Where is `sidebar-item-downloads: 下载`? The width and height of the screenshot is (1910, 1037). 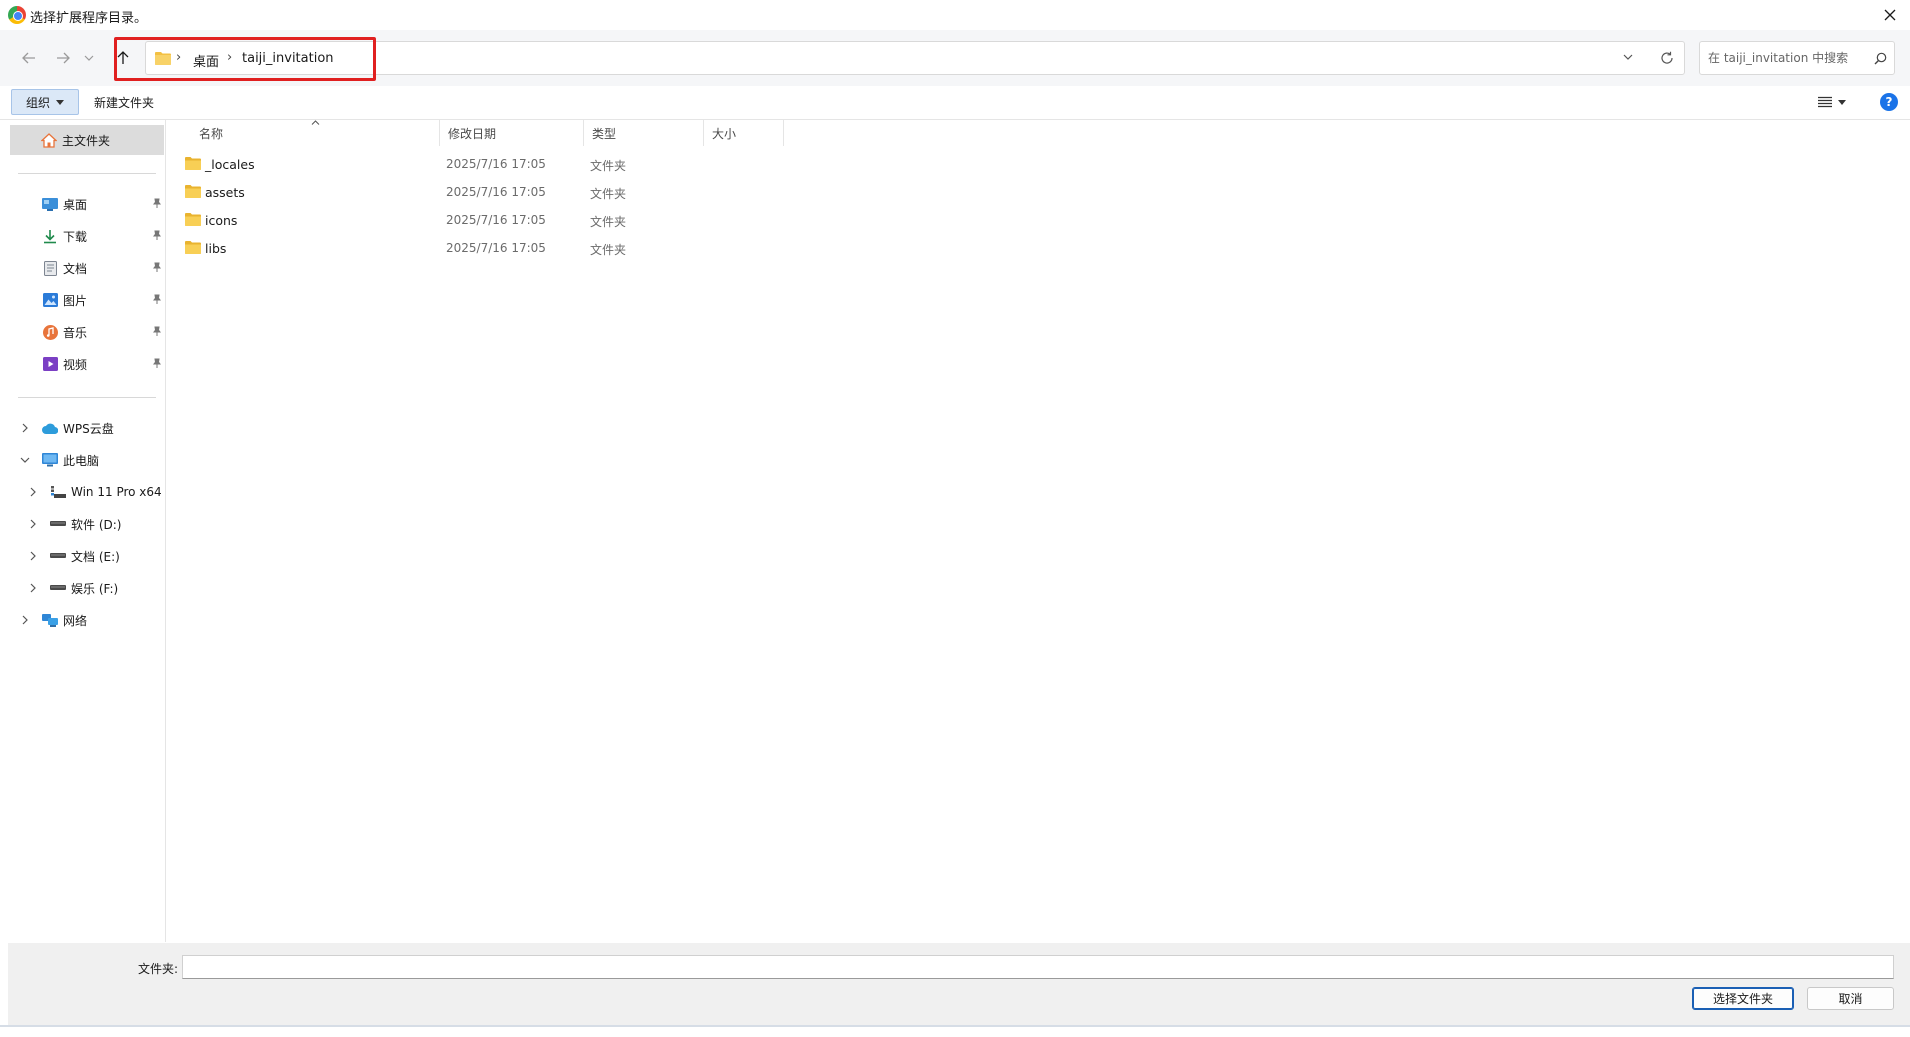
sidebar-item-downloads: 下载 is located at coordinates (102, 236).